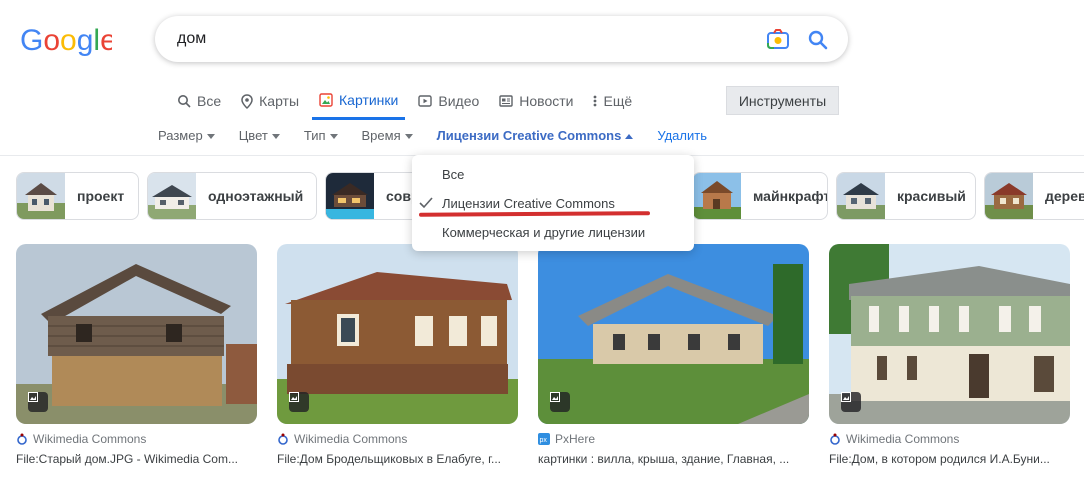  What do you see at coordinates (209, 101) in the screenshot?
I see `tab-label: Все` at bounding box center [209, 101].